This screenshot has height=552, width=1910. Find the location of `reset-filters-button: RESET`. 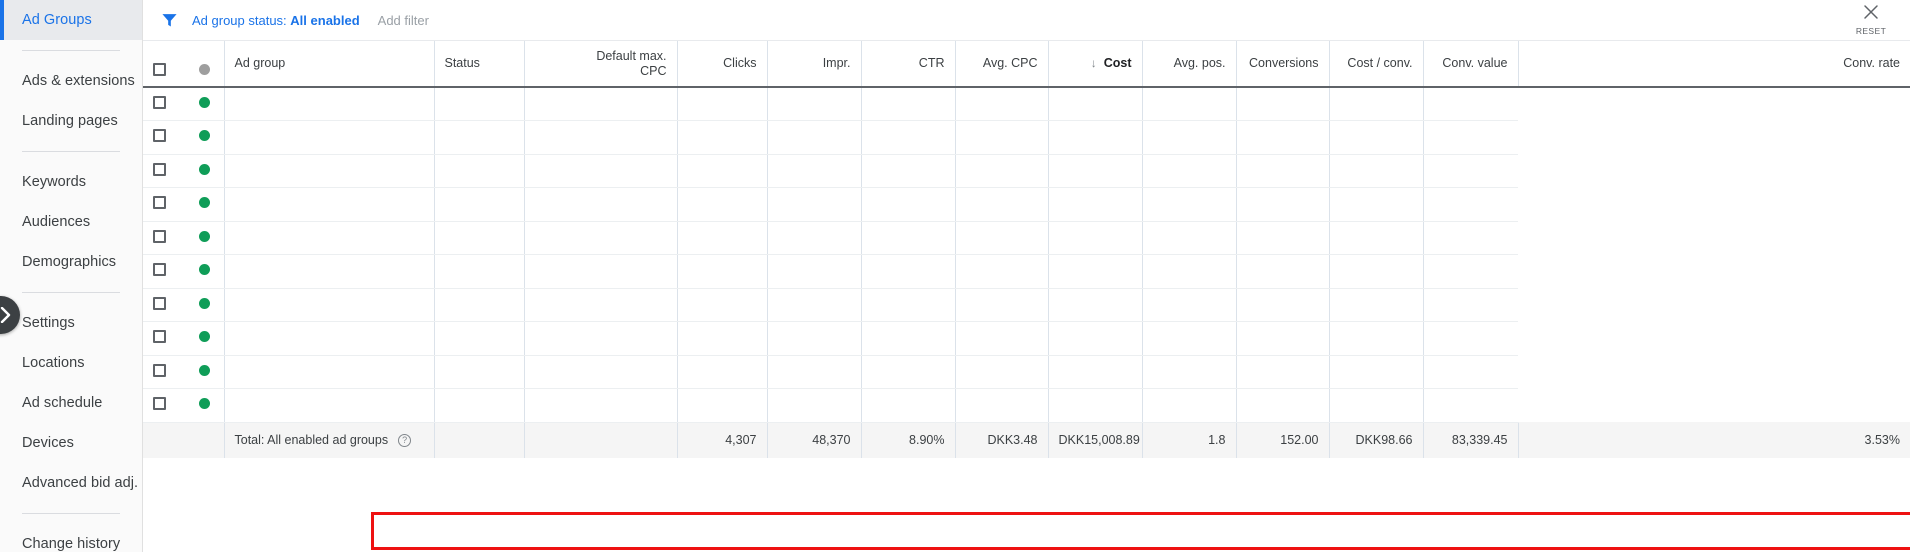

reset-filters-button: RESET is located at coordinates (1871, 18).